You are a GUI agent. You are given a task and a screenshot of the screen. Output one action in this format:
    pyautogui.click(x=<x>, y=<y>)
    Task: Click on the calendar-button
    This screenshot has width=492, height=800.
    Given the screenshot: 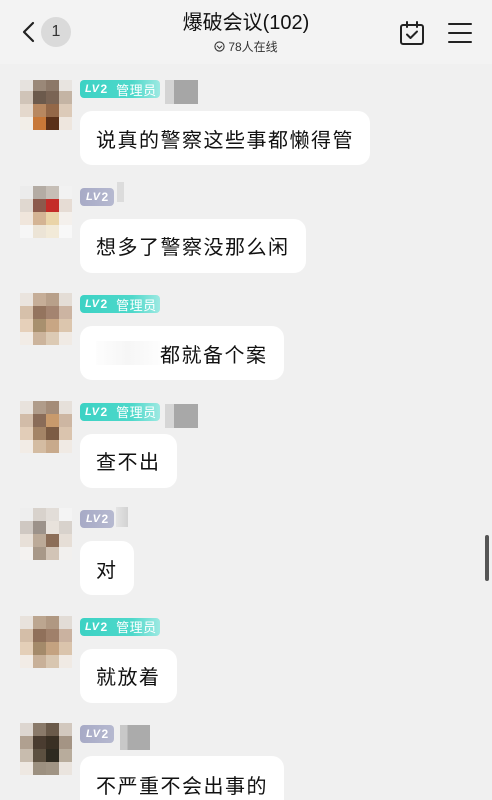 What is the action you would take?
    pyautogui.click(x=412, y=33)
    